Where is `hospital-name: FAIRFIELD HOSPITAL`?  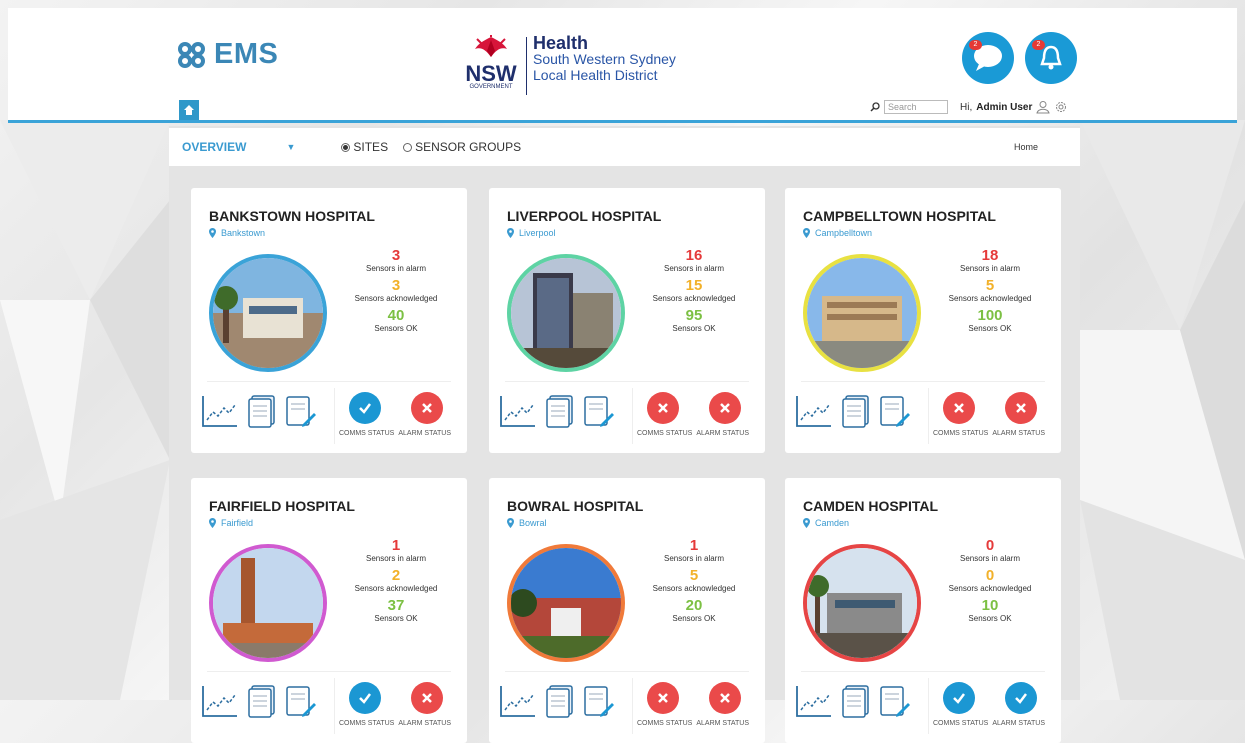
hospital-name: FAIRFIELD HOSPITAL is located at coordinates (282, 506).